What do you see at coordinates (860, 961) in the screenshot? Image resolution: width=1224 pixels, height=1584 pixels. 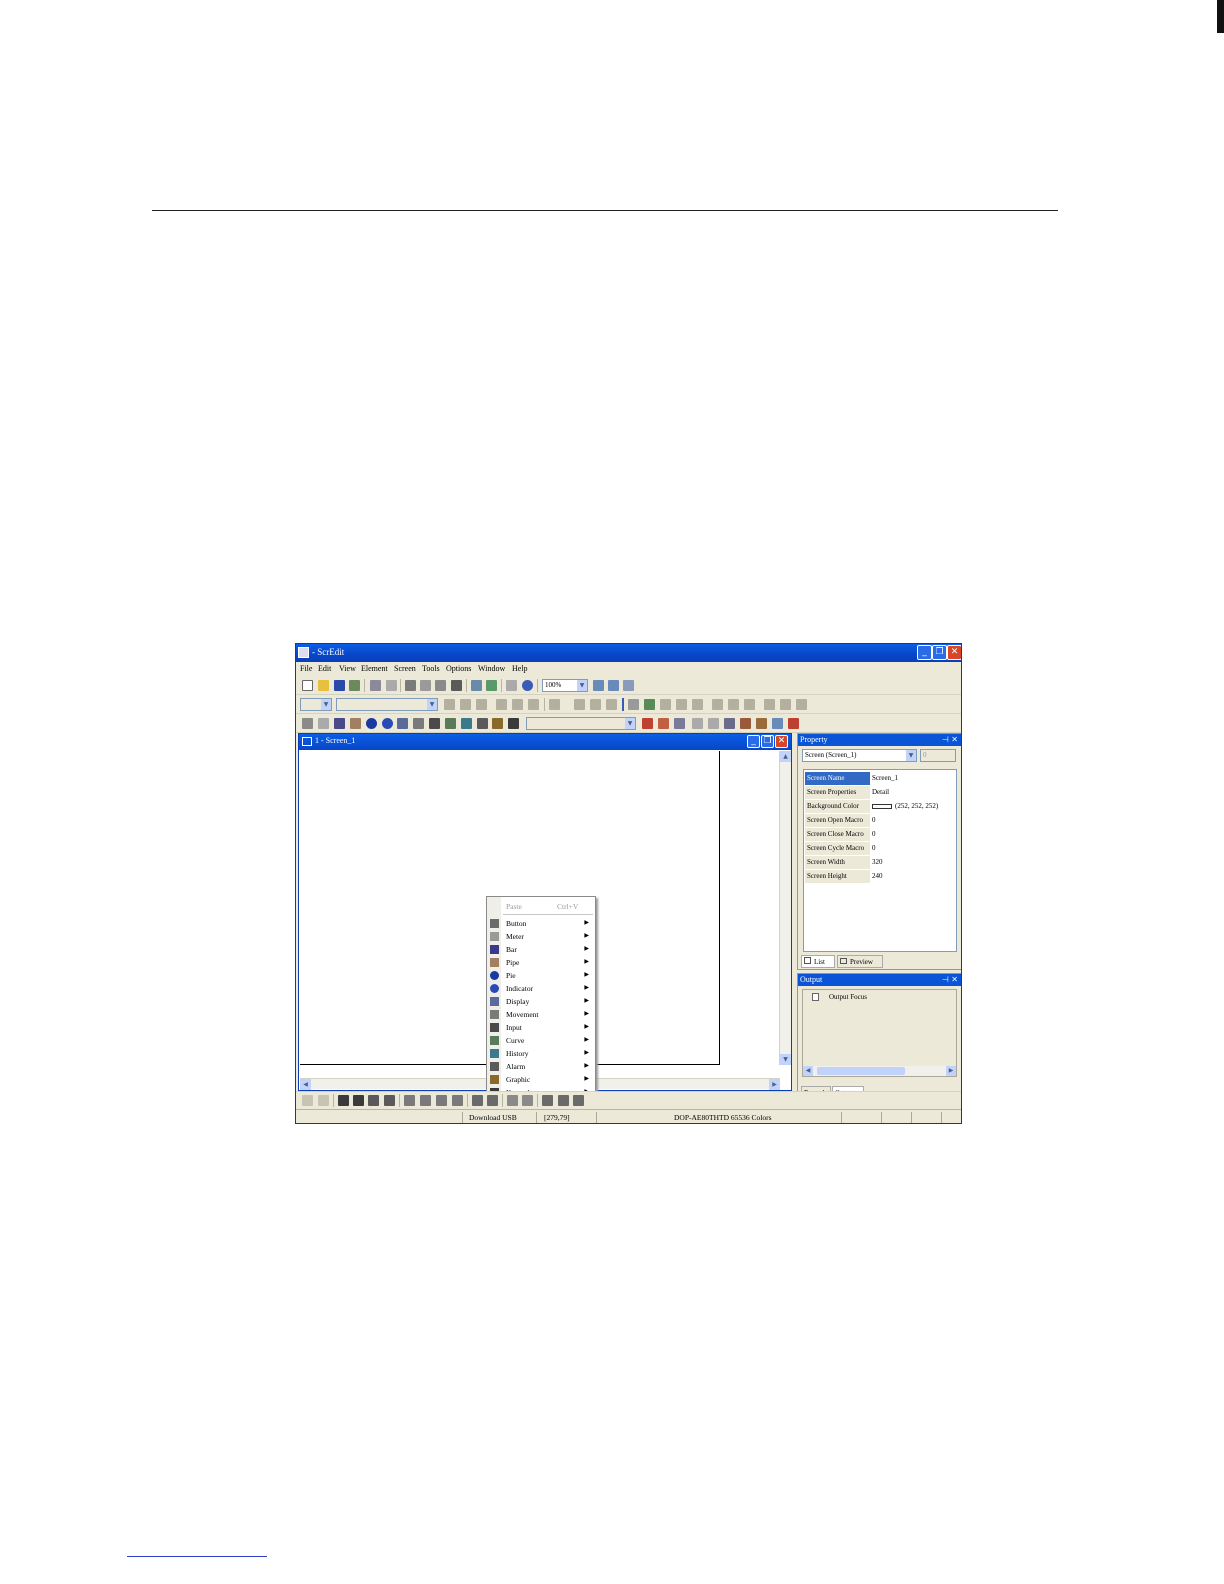 I see `tab-preview: Preview` at bounding box center [860, 961].